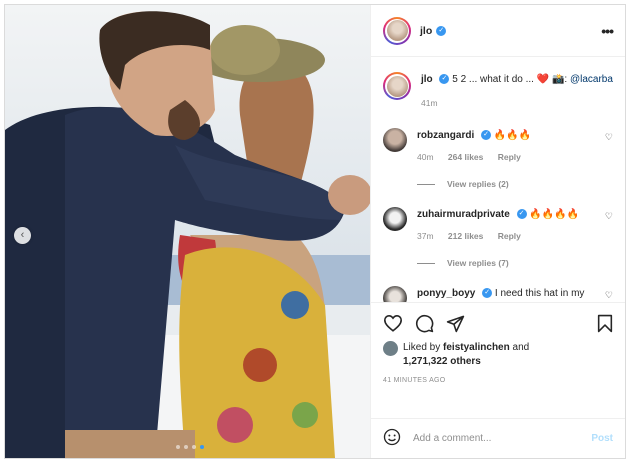 The height and width of the screenshot is (463, 630). What do you see at coordinates (566, 79) in the screenshot?
I see `caption-colon: :` at bounding box center [566, 79].